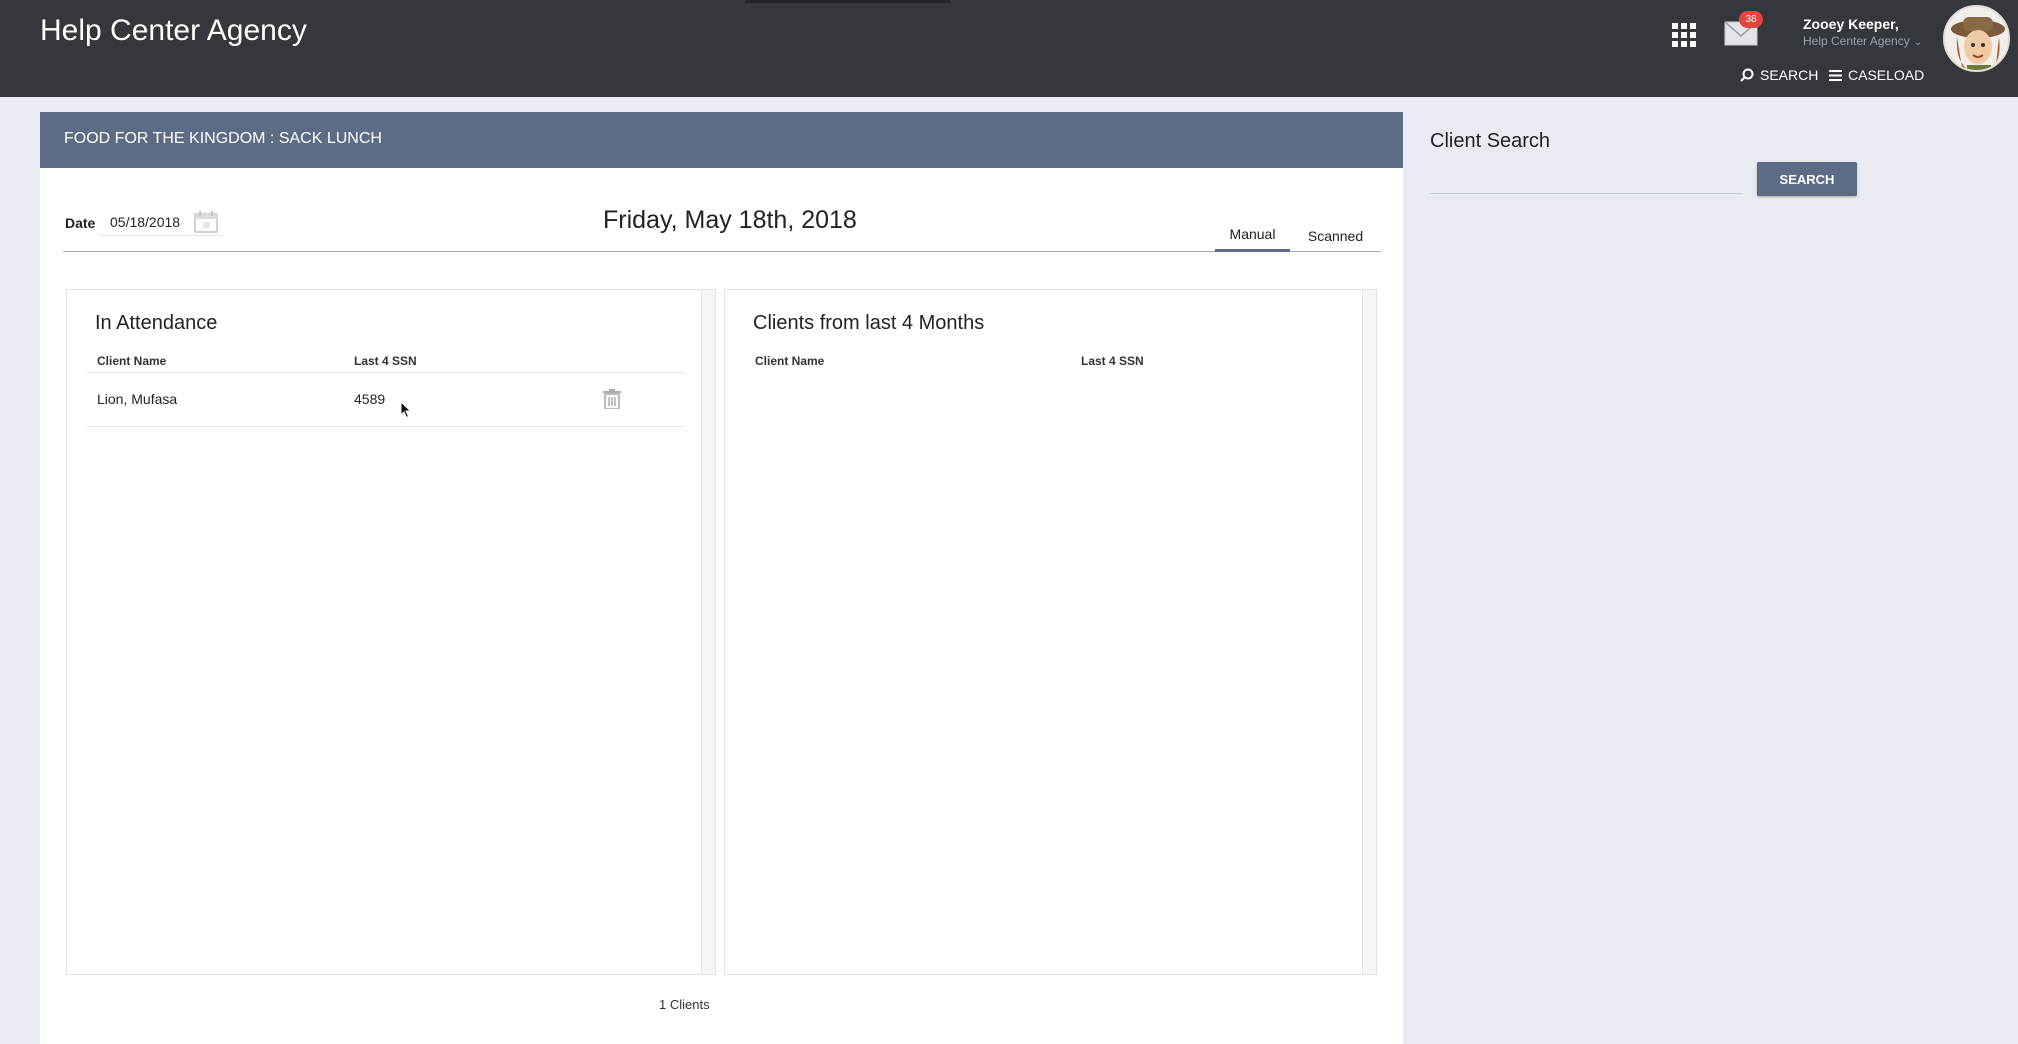 The height and width of the screenshot is (1044, 2018). Describe the element at coordinates (847, 1) in the screenshot. I see `top-bar-shade` at that location.